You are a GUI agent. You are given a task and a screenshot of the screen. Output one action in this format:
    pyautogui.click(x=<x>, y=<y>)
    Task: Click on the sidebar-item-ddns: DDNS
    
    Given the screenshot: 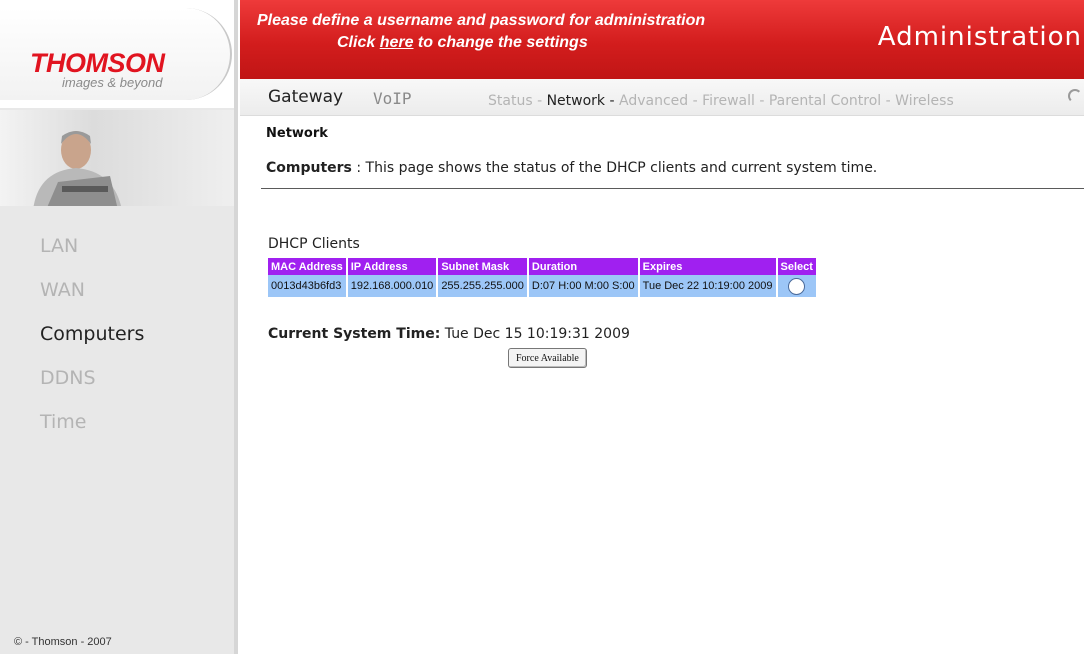 What is the action you would take?
    pyautogui.click(x=92, y=386)
    